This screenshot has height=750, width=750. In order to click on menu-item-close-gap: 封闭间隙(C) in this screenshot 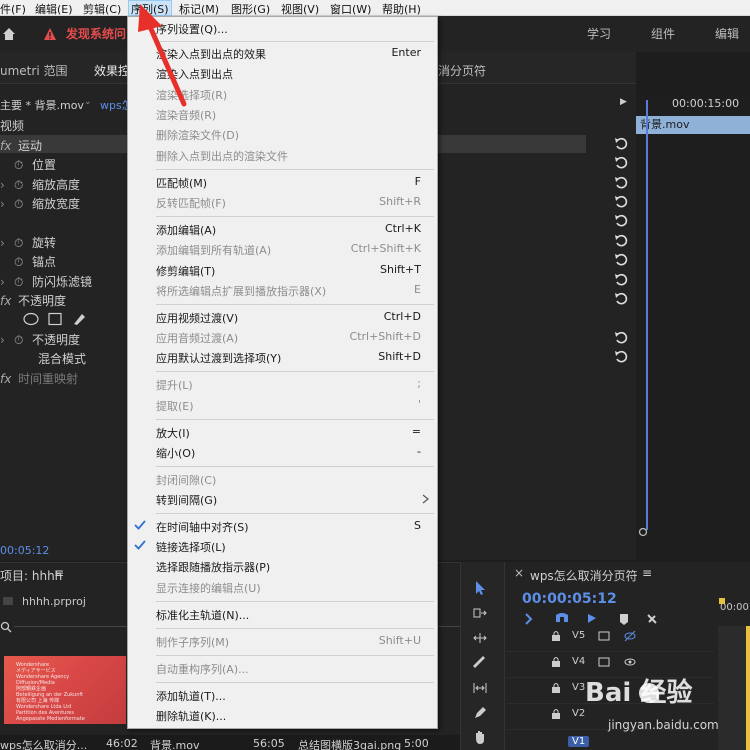, I will do `click(282, 480)`.